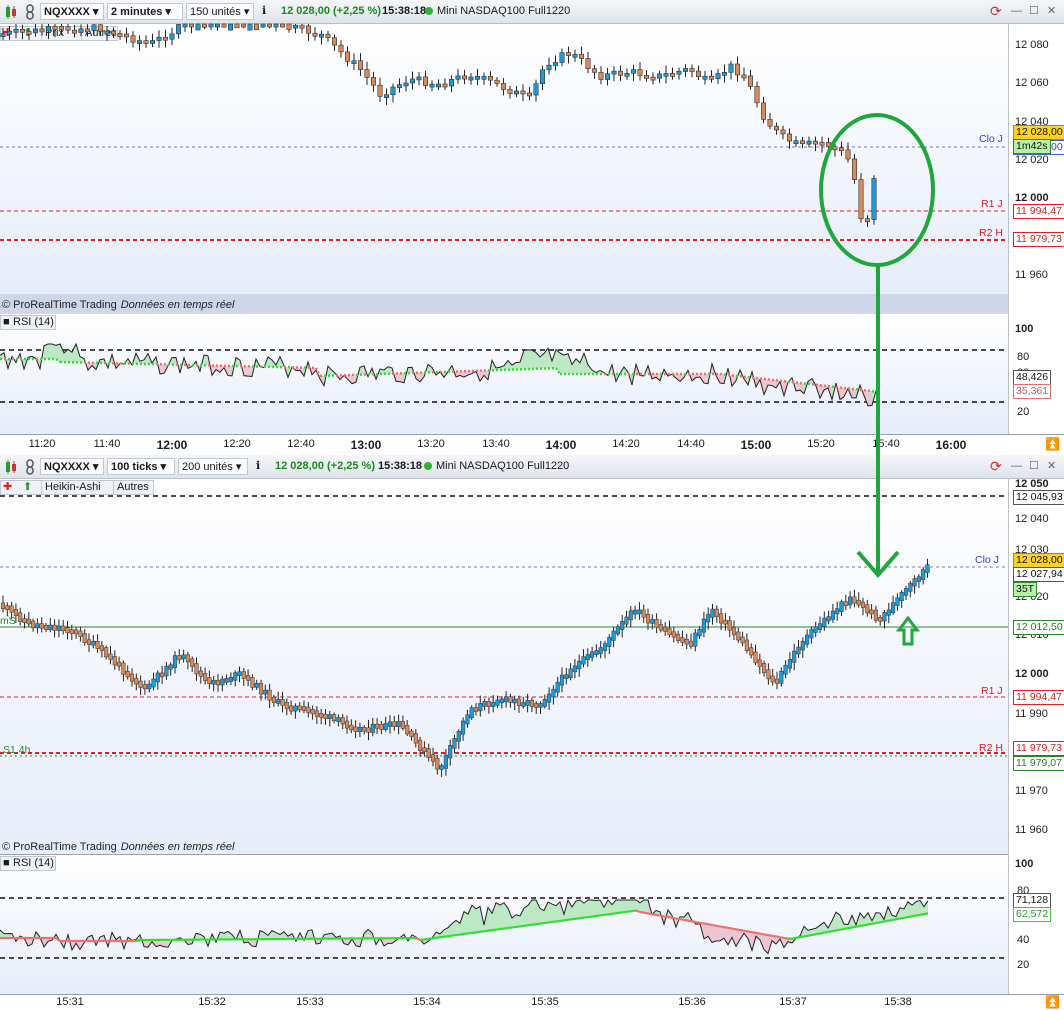 This screenshot has width=1064, height=1010. Describe the element at coordinates (1025, 589) in the screenshot. I see `ticks-left-tag: 35T` at that location.